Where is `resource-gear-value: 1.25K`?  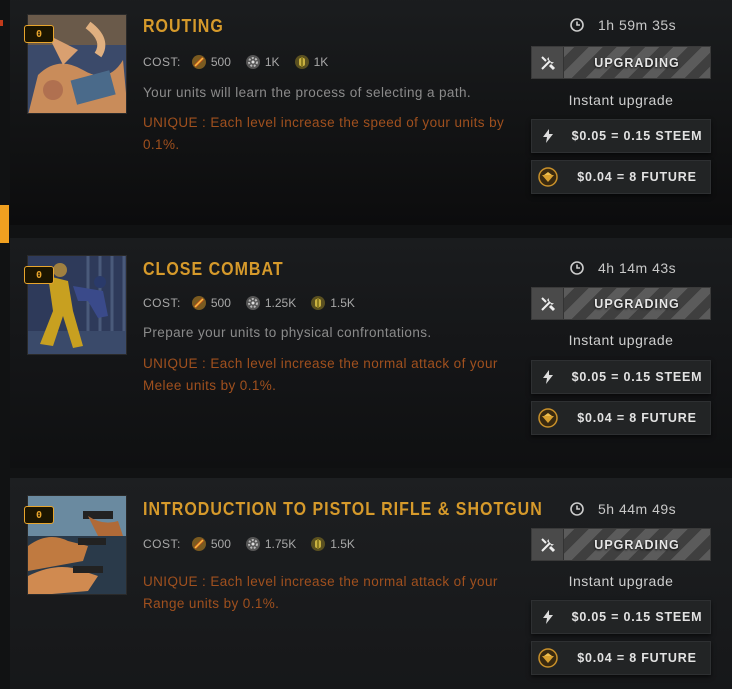
resource-gear-value: 1.25K is located at coordinates (280, 303).